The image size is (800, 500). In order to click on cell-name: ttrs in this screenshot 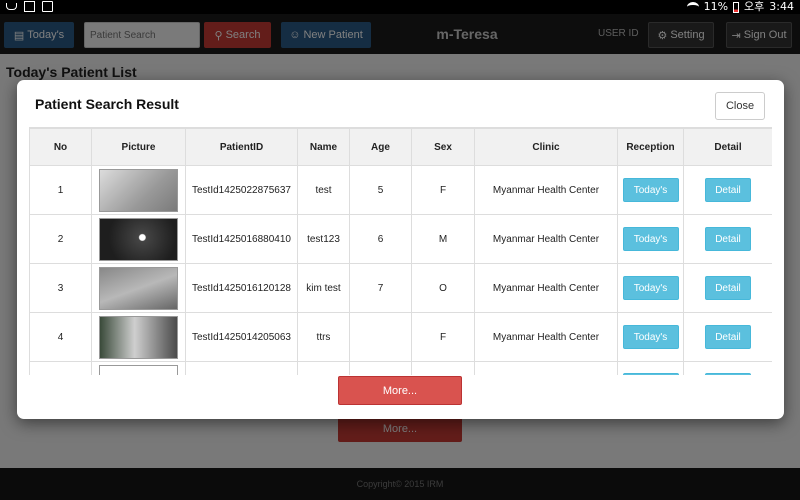, I will do `click(323, 337)`.